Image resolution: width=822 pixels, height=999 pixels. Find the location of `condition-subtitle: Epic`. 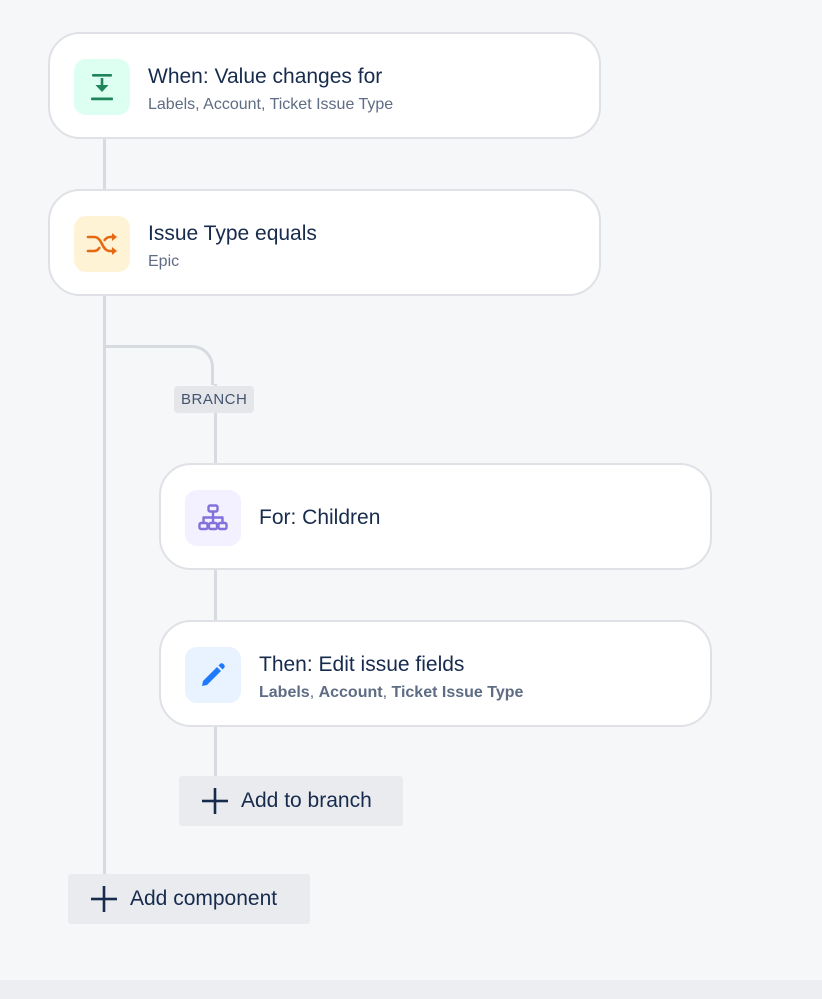

condition-subtitle: Epic is located at coordinates (164, 261).